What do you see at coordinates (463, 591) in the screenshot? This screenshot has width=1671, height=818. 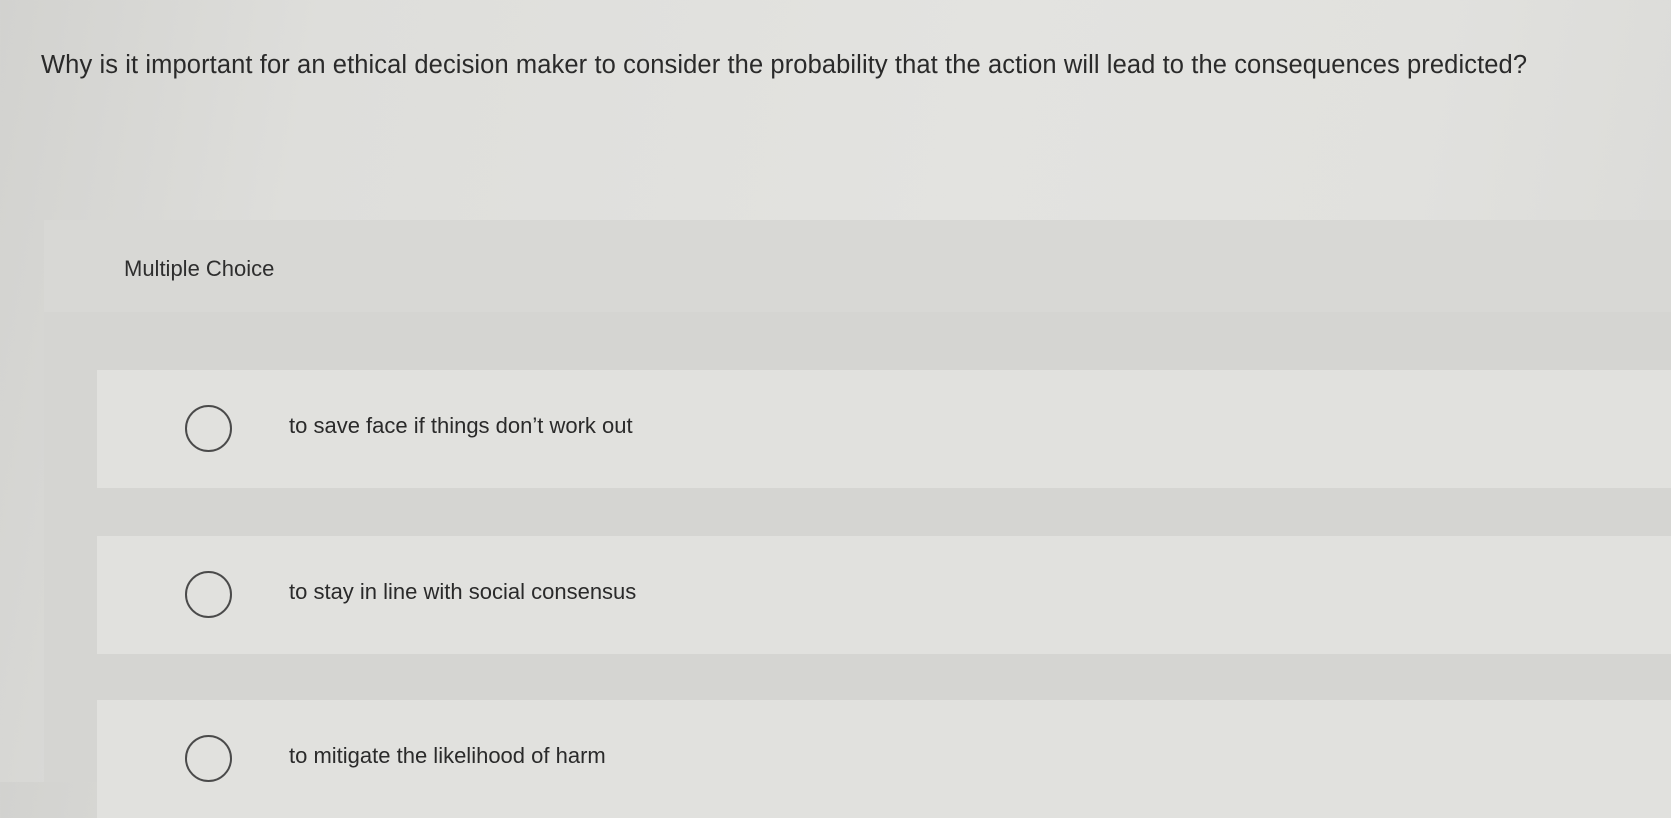 I see `answer-option-label: to stay in line with social consensus` at bounding box center [463, 591].